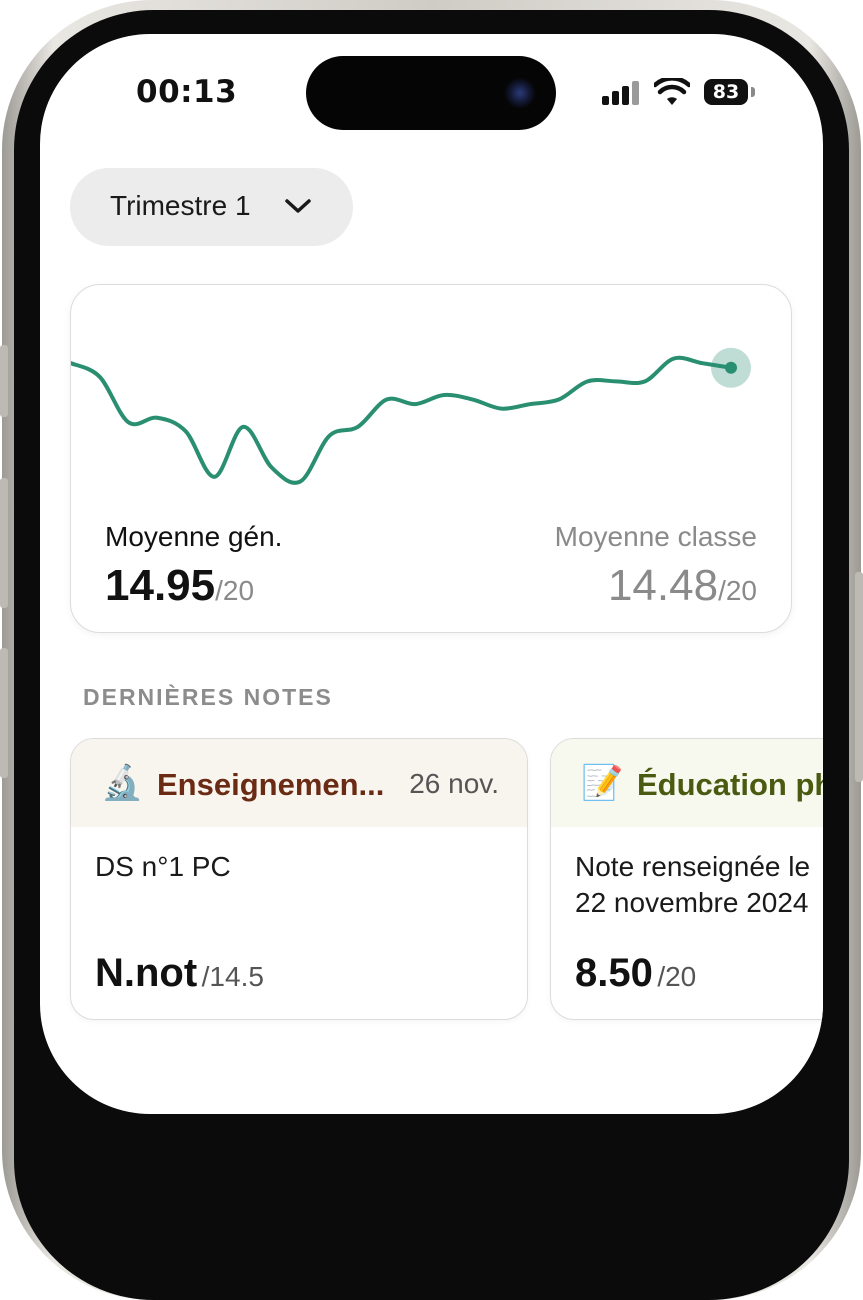 This screenshot has width=863, height=1300. What do you see at coordinates (677, 976) in the screenshot?
I see `grade-scale: /20` at bounding box center [677, 976].